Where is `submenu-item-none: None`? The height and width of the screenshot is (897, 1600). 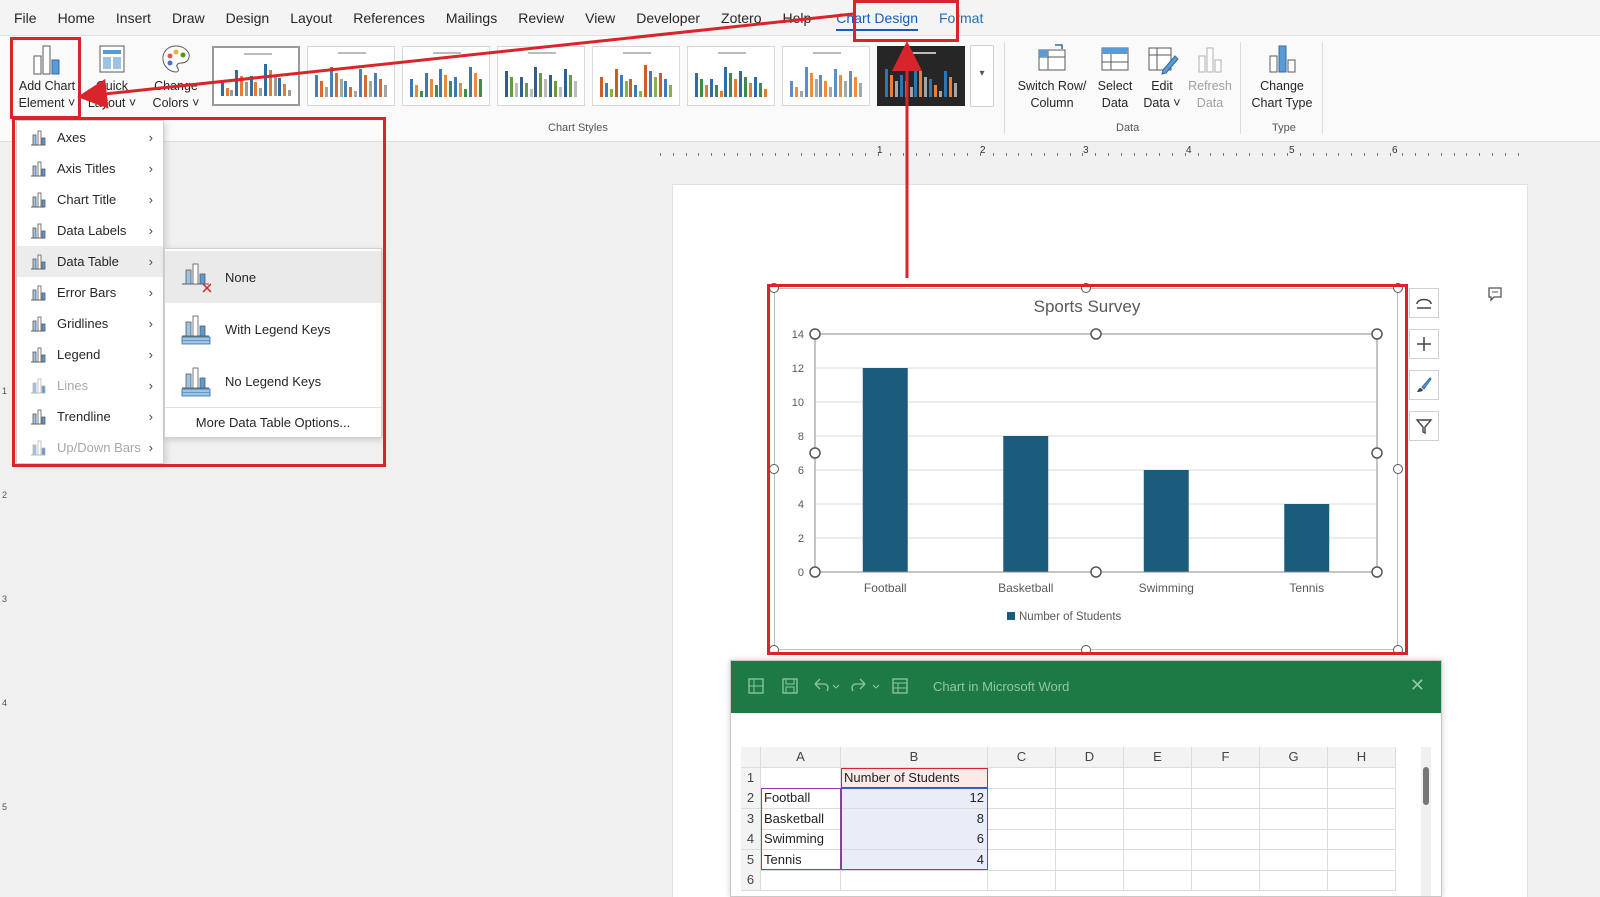
submenu-item-none: None is located at coordinates (273, 277).